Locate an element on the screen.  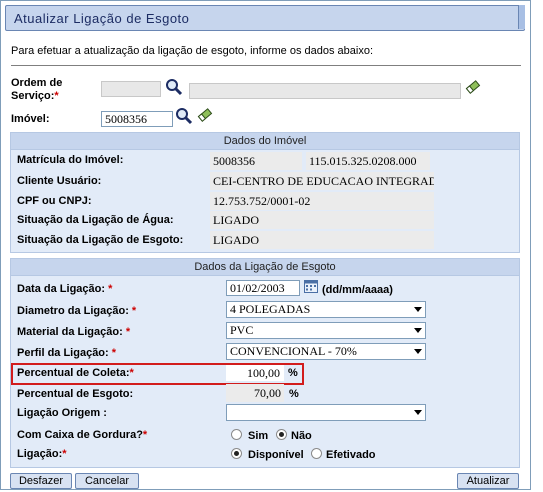
ligacao-efetivado-radio is located at coordinates (316, 453).